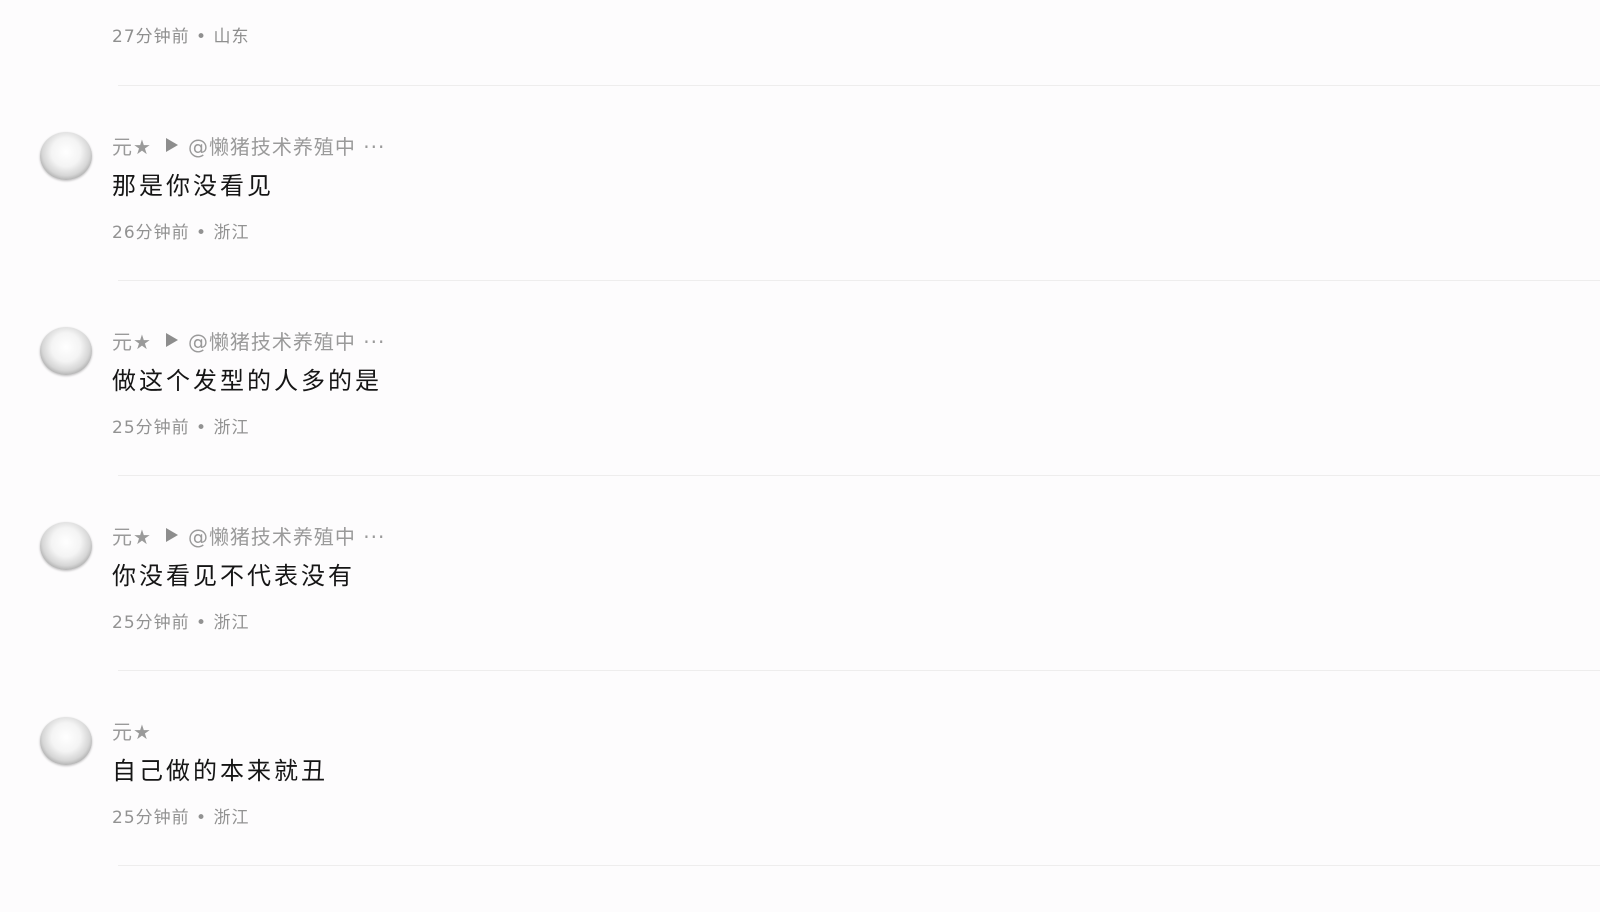 Image resolution: width=1600 pixels, height=912 pixels. Describe the element at coordinates (193, 186) in the screenshot. I see `comment-text: 那是你没看见` at that location.